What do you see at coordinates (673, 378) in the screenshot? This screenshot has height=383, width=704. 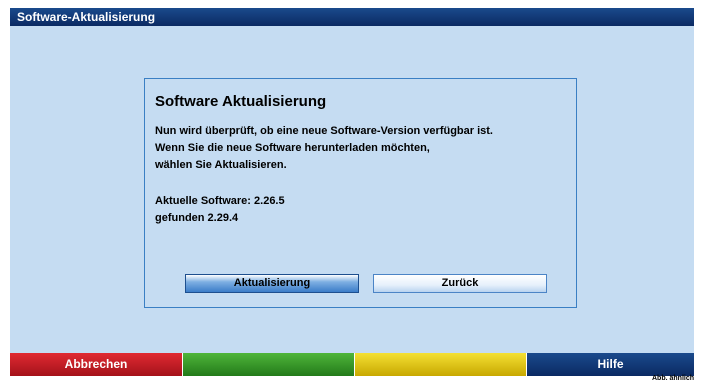 I see `image-similar-note: Abb. ähnlich` at bounding box center [673, 378].